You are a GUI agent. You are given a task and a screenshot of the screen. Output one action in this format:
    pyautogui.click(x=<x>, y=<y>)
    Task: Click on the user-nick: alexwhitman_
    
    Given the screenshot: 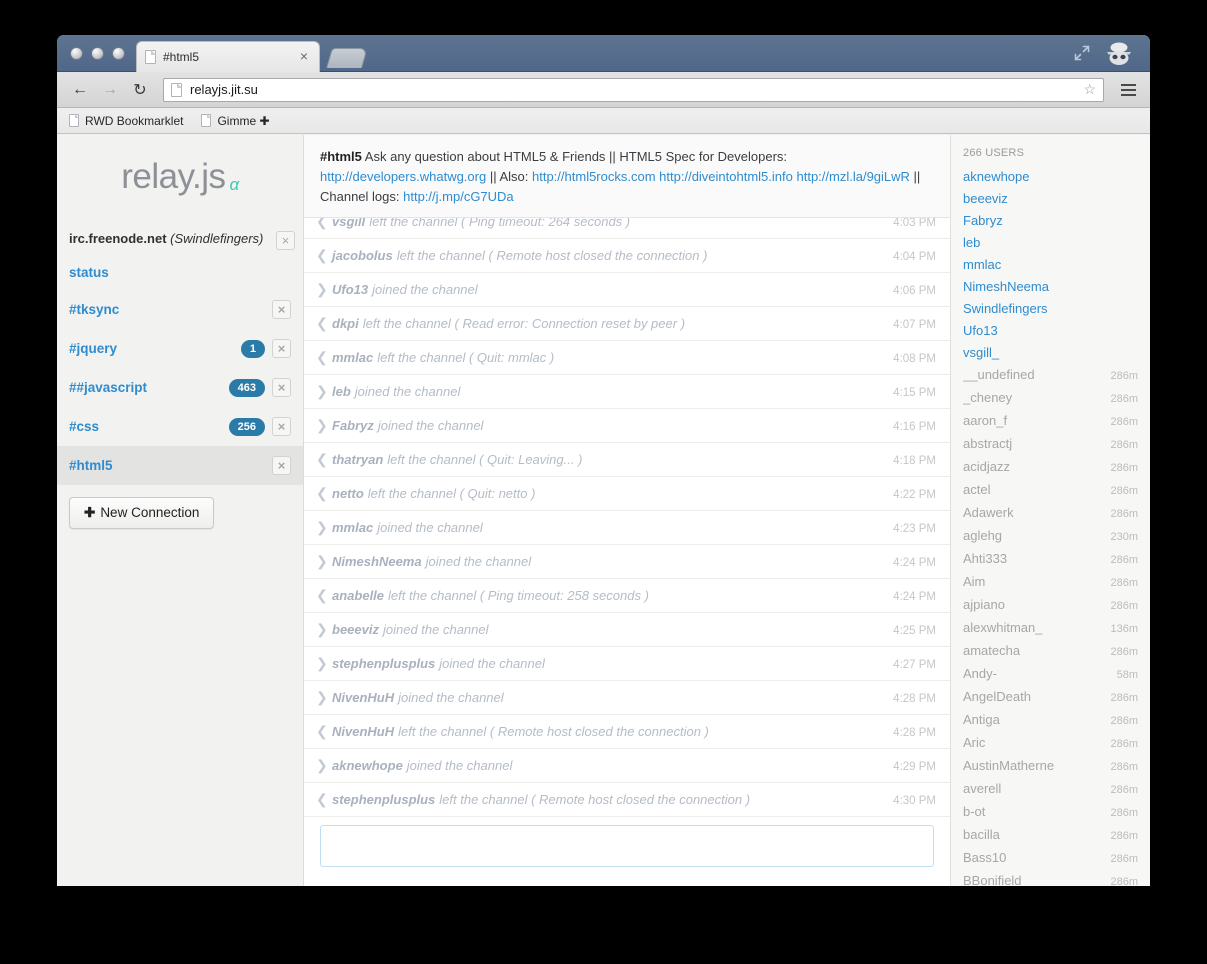 What is the action you would take?
    pyautogui.click(x=1003, y=627)
    